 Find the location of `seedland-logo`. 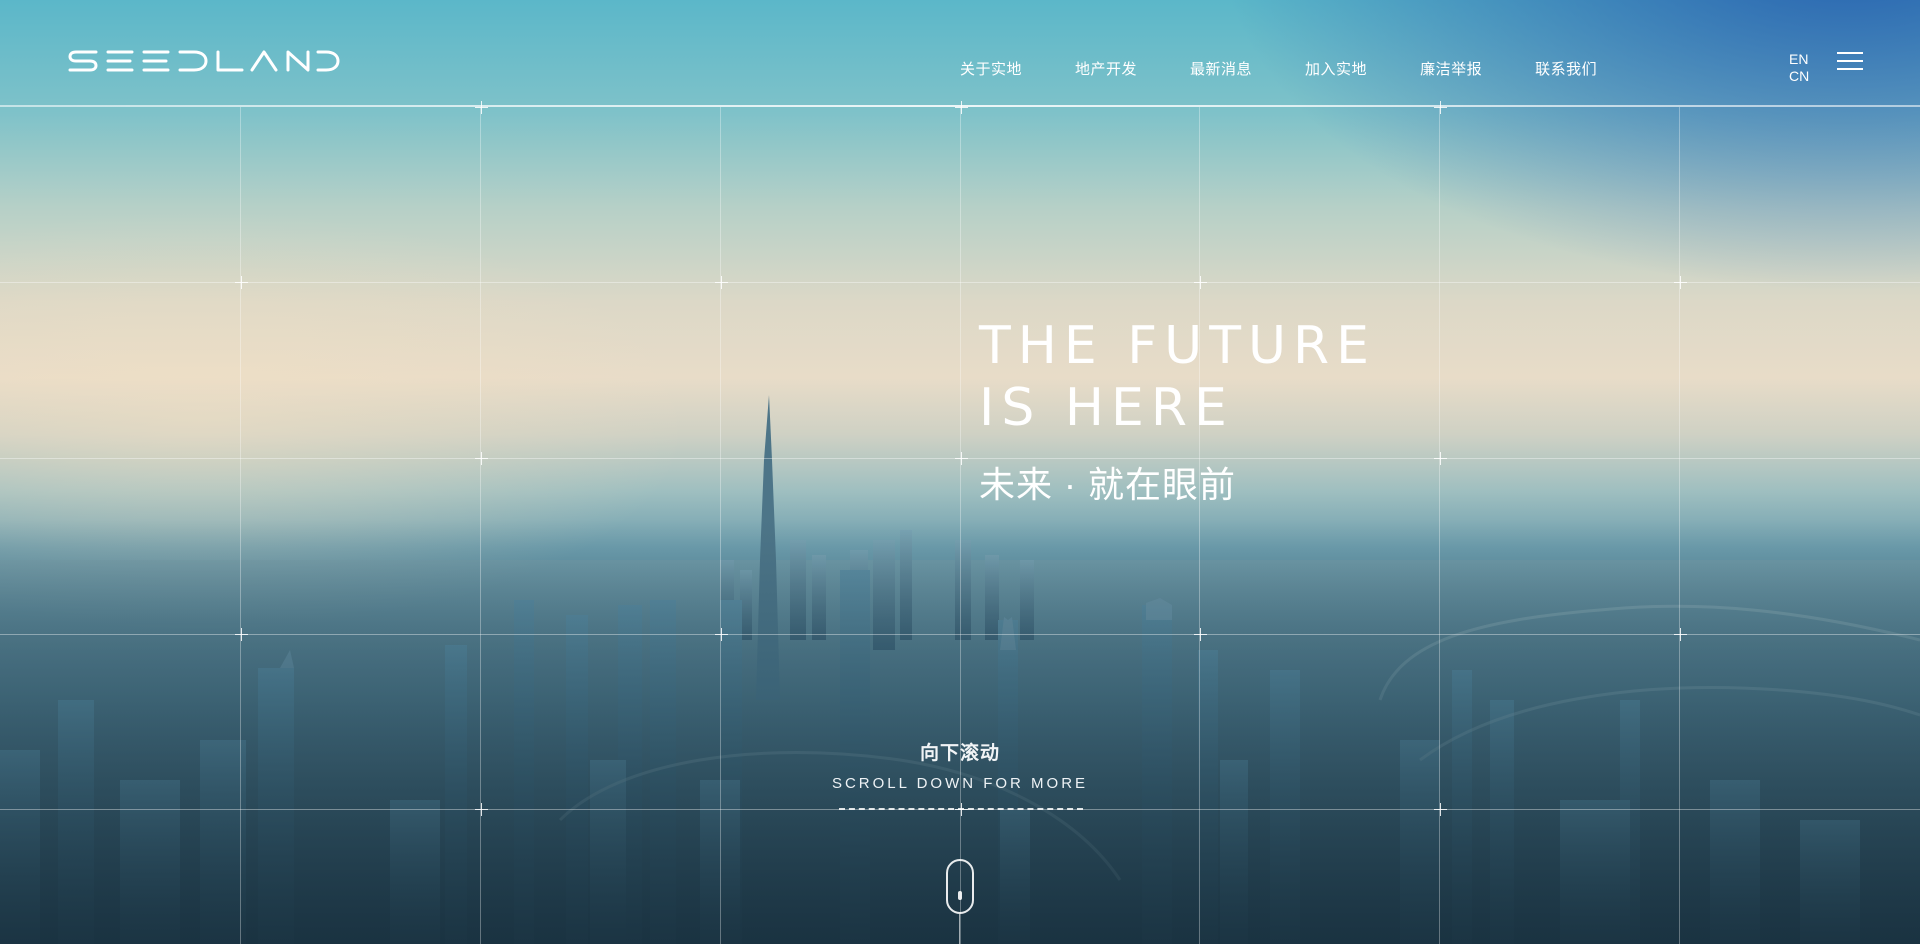

seedland-logo is located at coordinates (204, 61).